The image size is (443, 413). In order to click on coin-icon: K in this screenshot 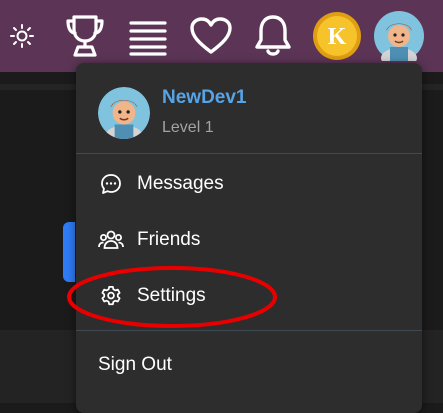, I will do `click(337, 36)`.